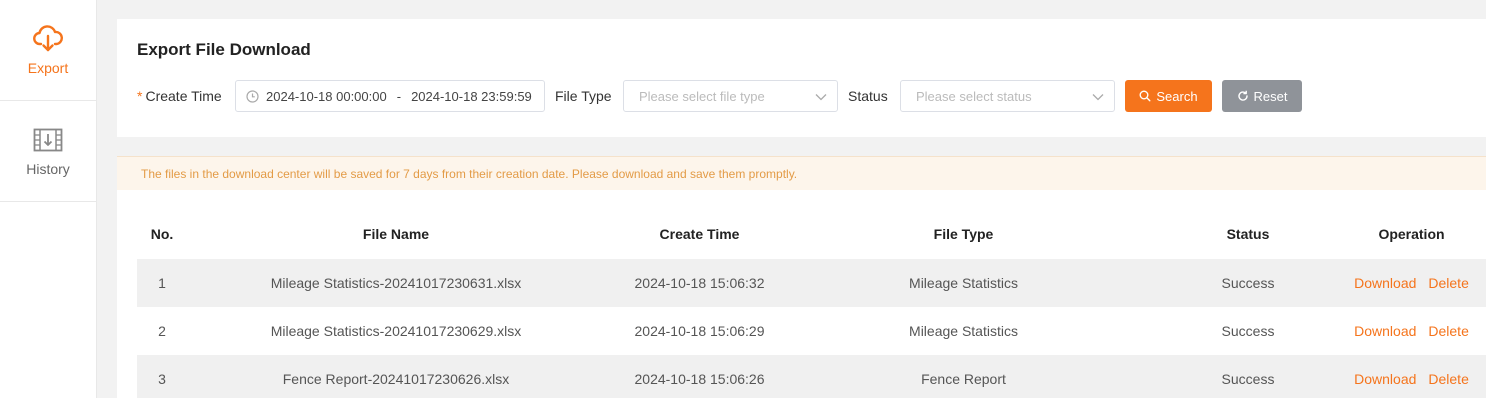 This screenshot has height=398, width=1486. I want to click on sidebar-item-label: History, so click(48, 169).